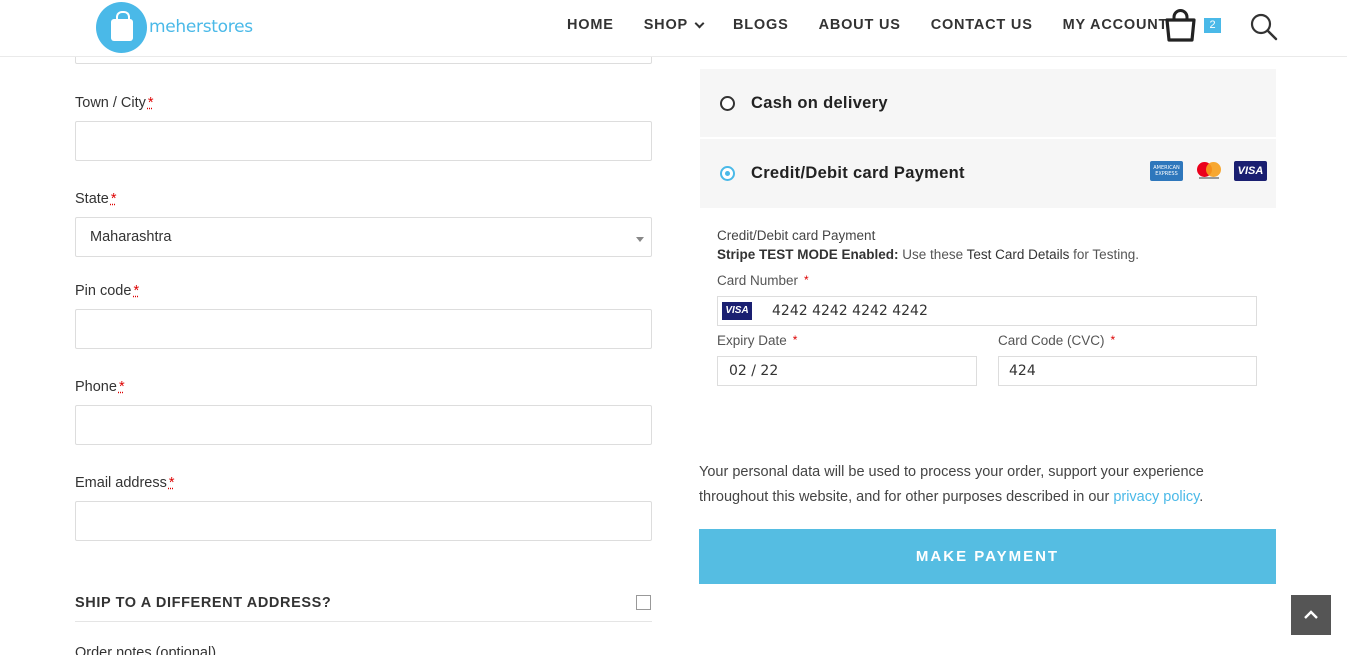 The height and width of the screenshot is (655, 1347). I want to click on nav-about-us: ABOUT US, so click(860, 25).